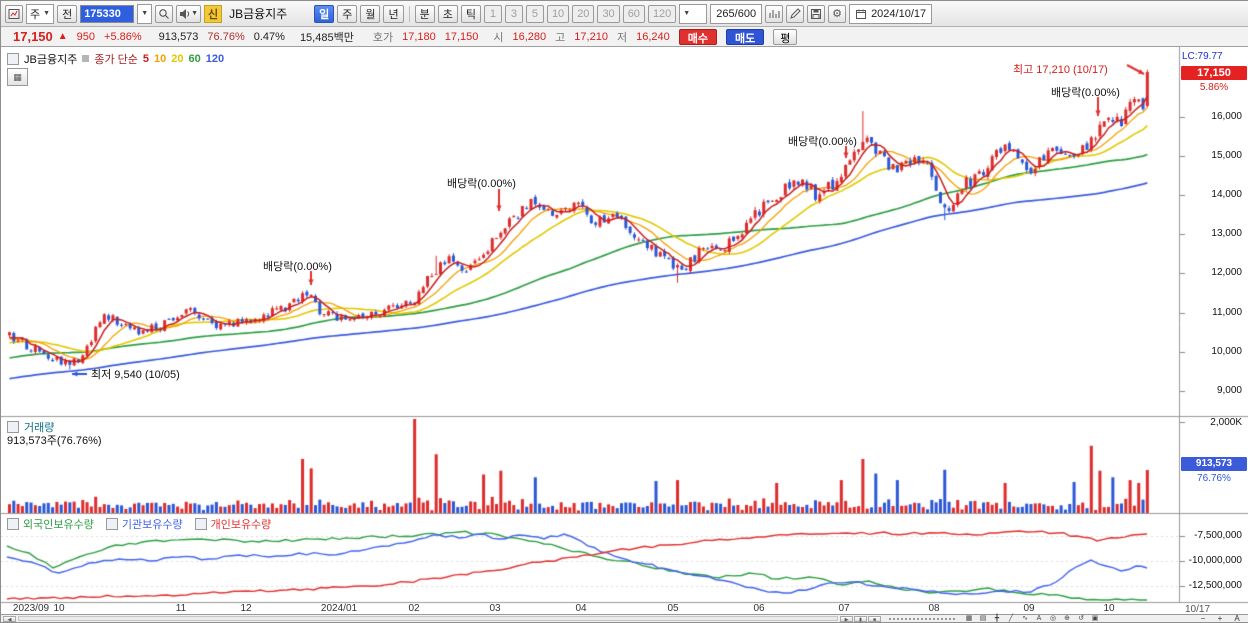  What do you see at coordinates (1214, 464) in the screenshot?
I see `current-volume-badge: 913,573` at bounding box center [1214, 464].